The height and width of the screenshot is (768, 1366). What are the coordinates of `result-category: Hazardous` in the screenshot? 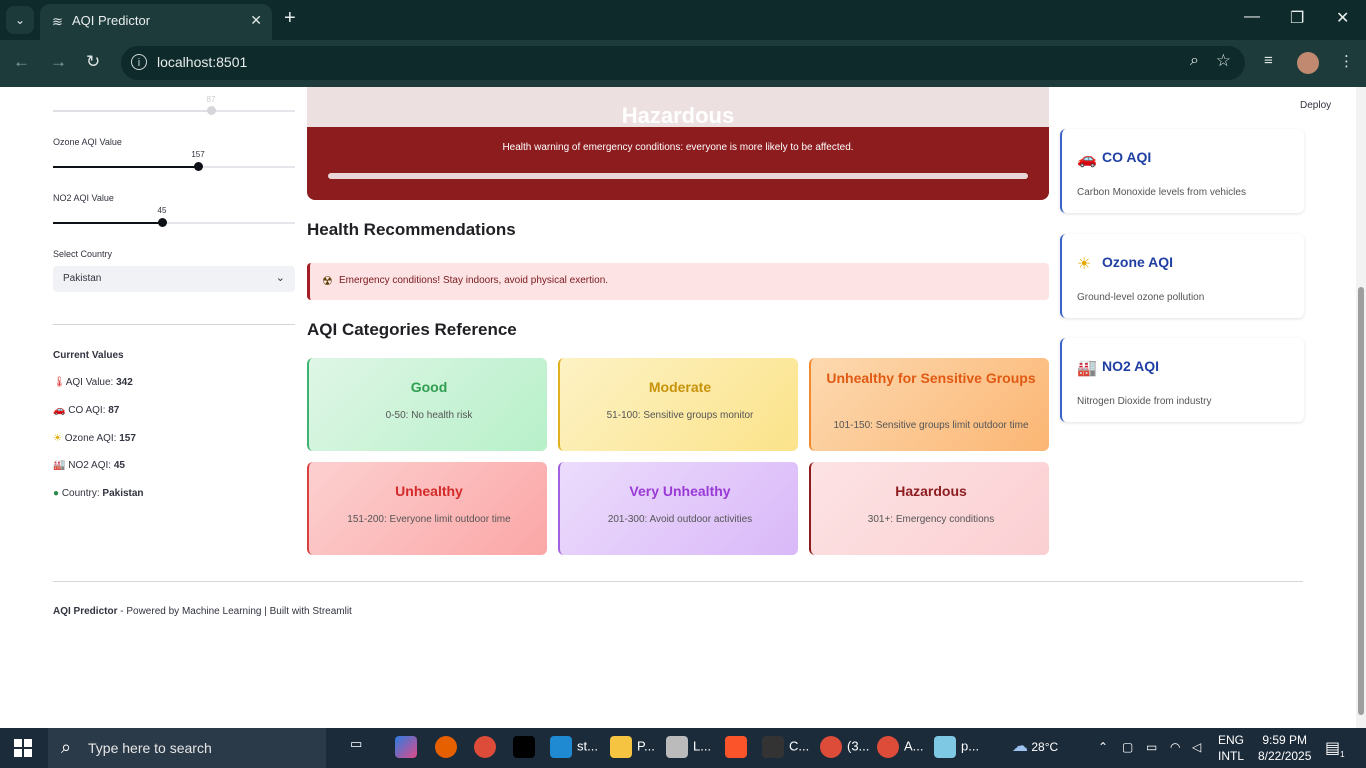 It's located at (678, 115).